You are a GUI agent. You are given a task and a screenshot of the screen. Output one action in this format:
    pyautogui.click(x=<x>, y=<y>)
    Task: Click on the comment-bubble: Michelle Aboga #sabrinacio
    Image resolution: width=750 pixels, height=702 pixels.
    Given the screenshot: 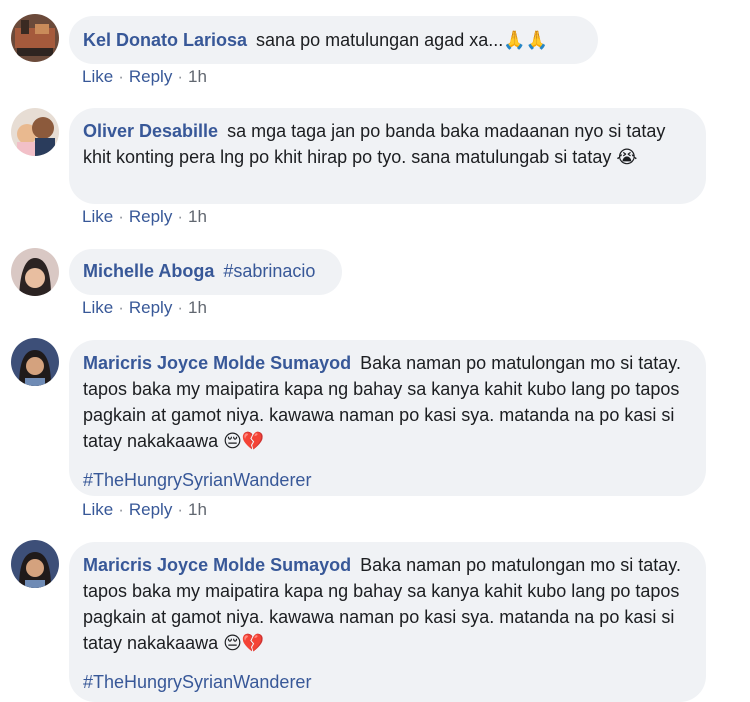 What is the action you would take?
    pyautogui.click(x=205, y=272)
    